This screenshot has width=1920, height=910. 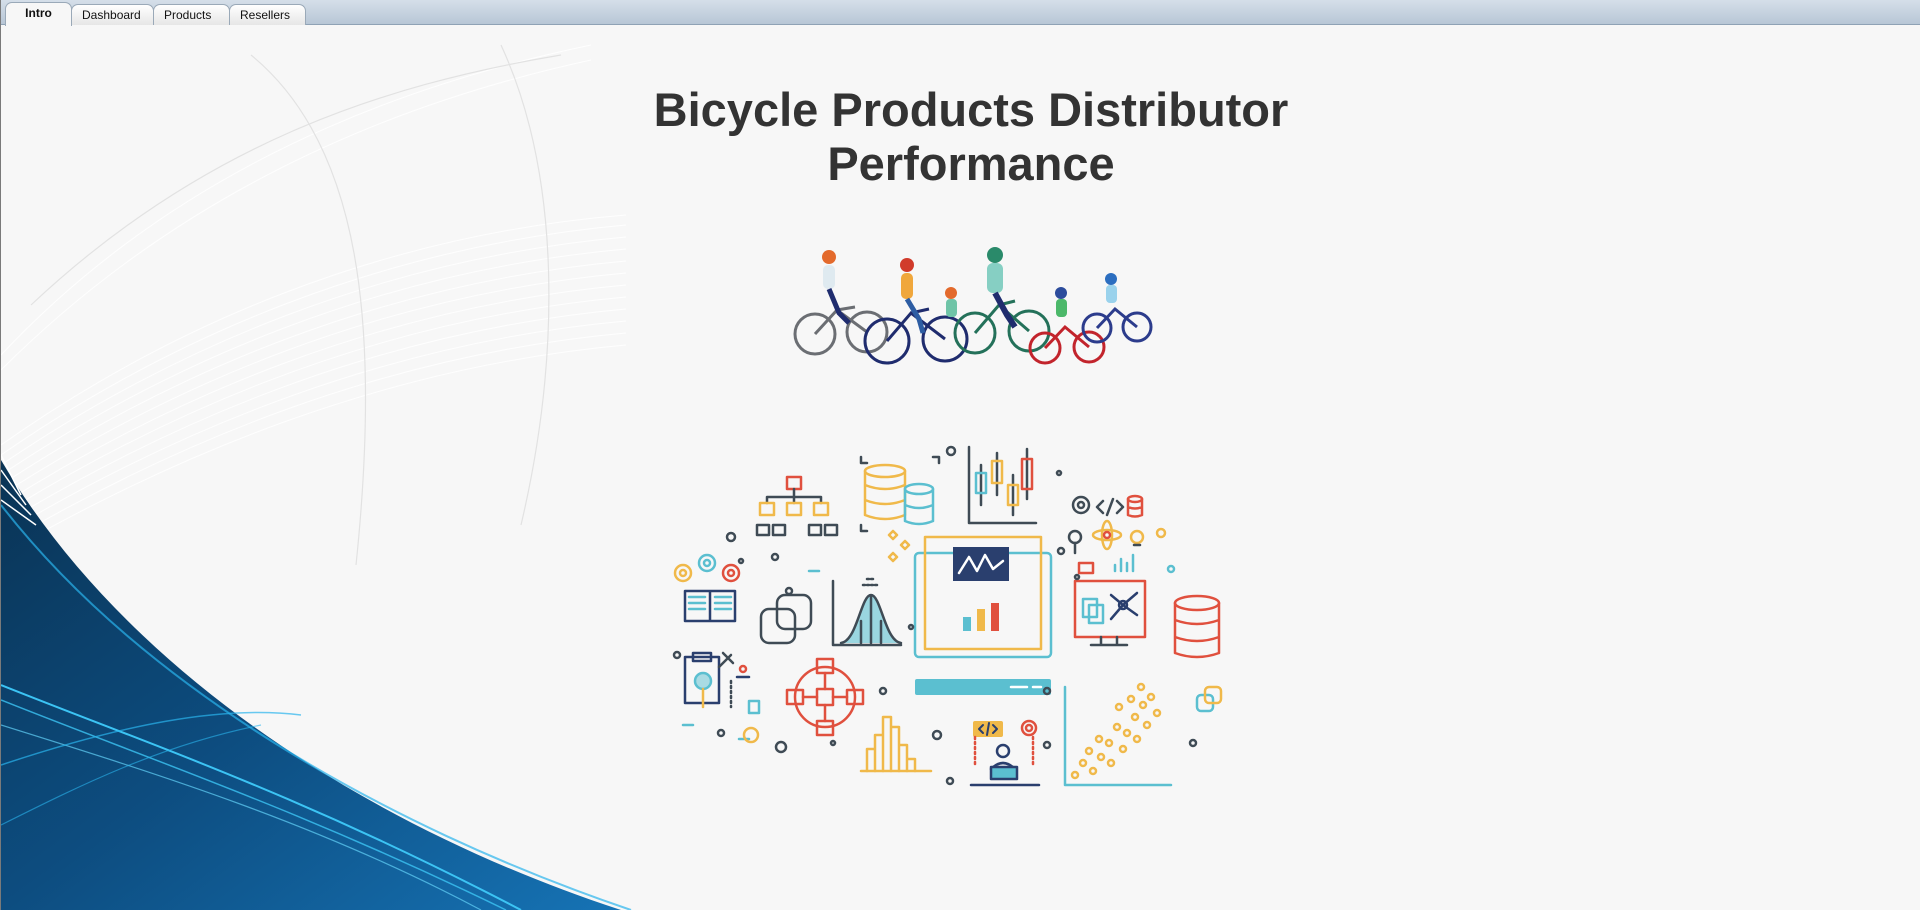 What do you see at coordinates (900, 494) in the screenshot?
I see `database-stack-icon` at bounding box center [900, 494].